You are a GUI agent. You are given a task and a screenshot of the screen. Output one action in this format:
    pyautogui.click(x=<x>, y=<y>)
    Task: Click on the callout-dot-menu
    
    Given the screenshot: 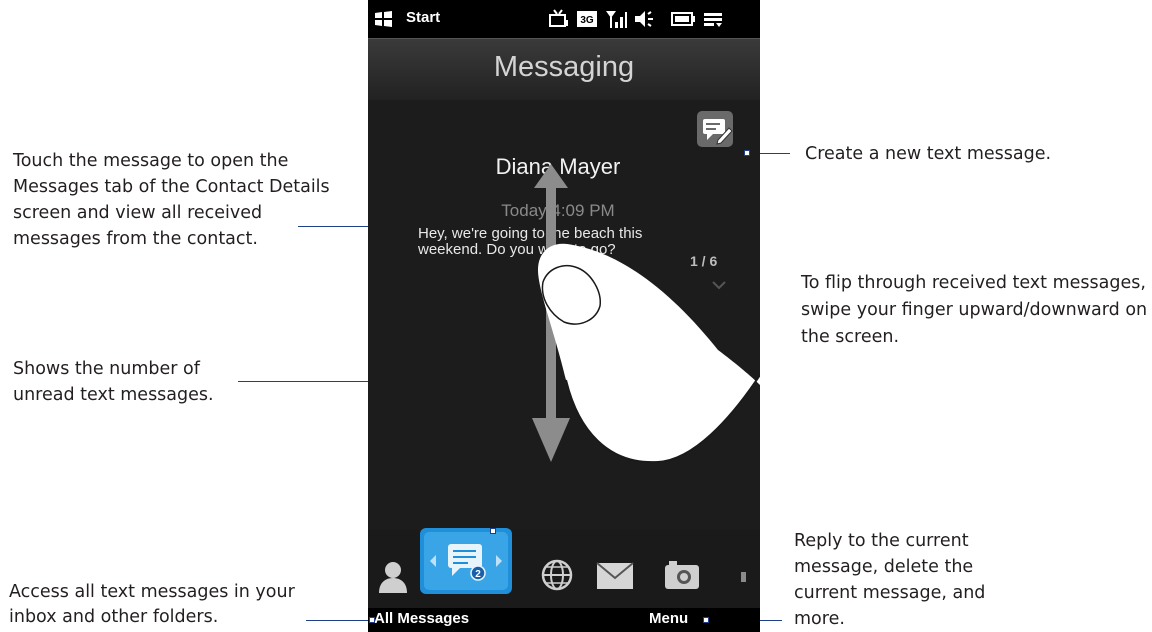 What is the action you would take?
    pyautogui.click(x=706, y=620)
    